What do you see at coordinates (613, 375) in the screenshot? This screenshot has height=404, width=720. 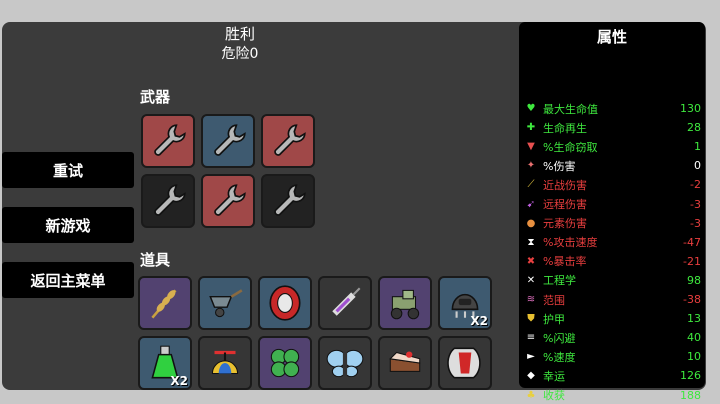 I see `stat-row: ◆ 幸运 126` at bounding box center [613, 375].